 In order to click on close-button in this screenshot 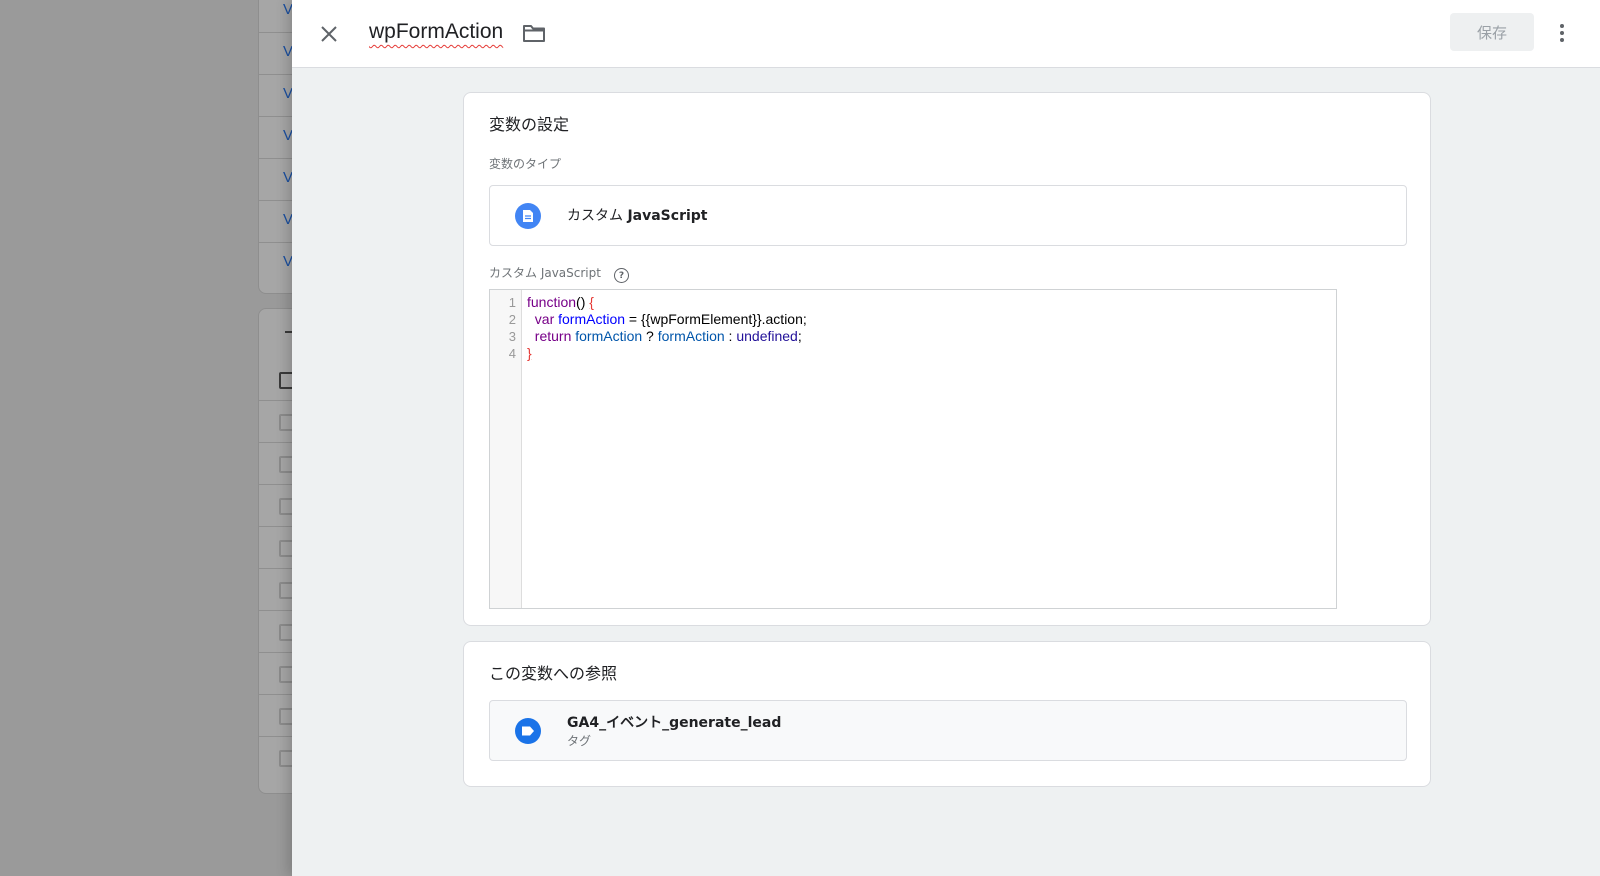, I will do `click(329, 34)`.